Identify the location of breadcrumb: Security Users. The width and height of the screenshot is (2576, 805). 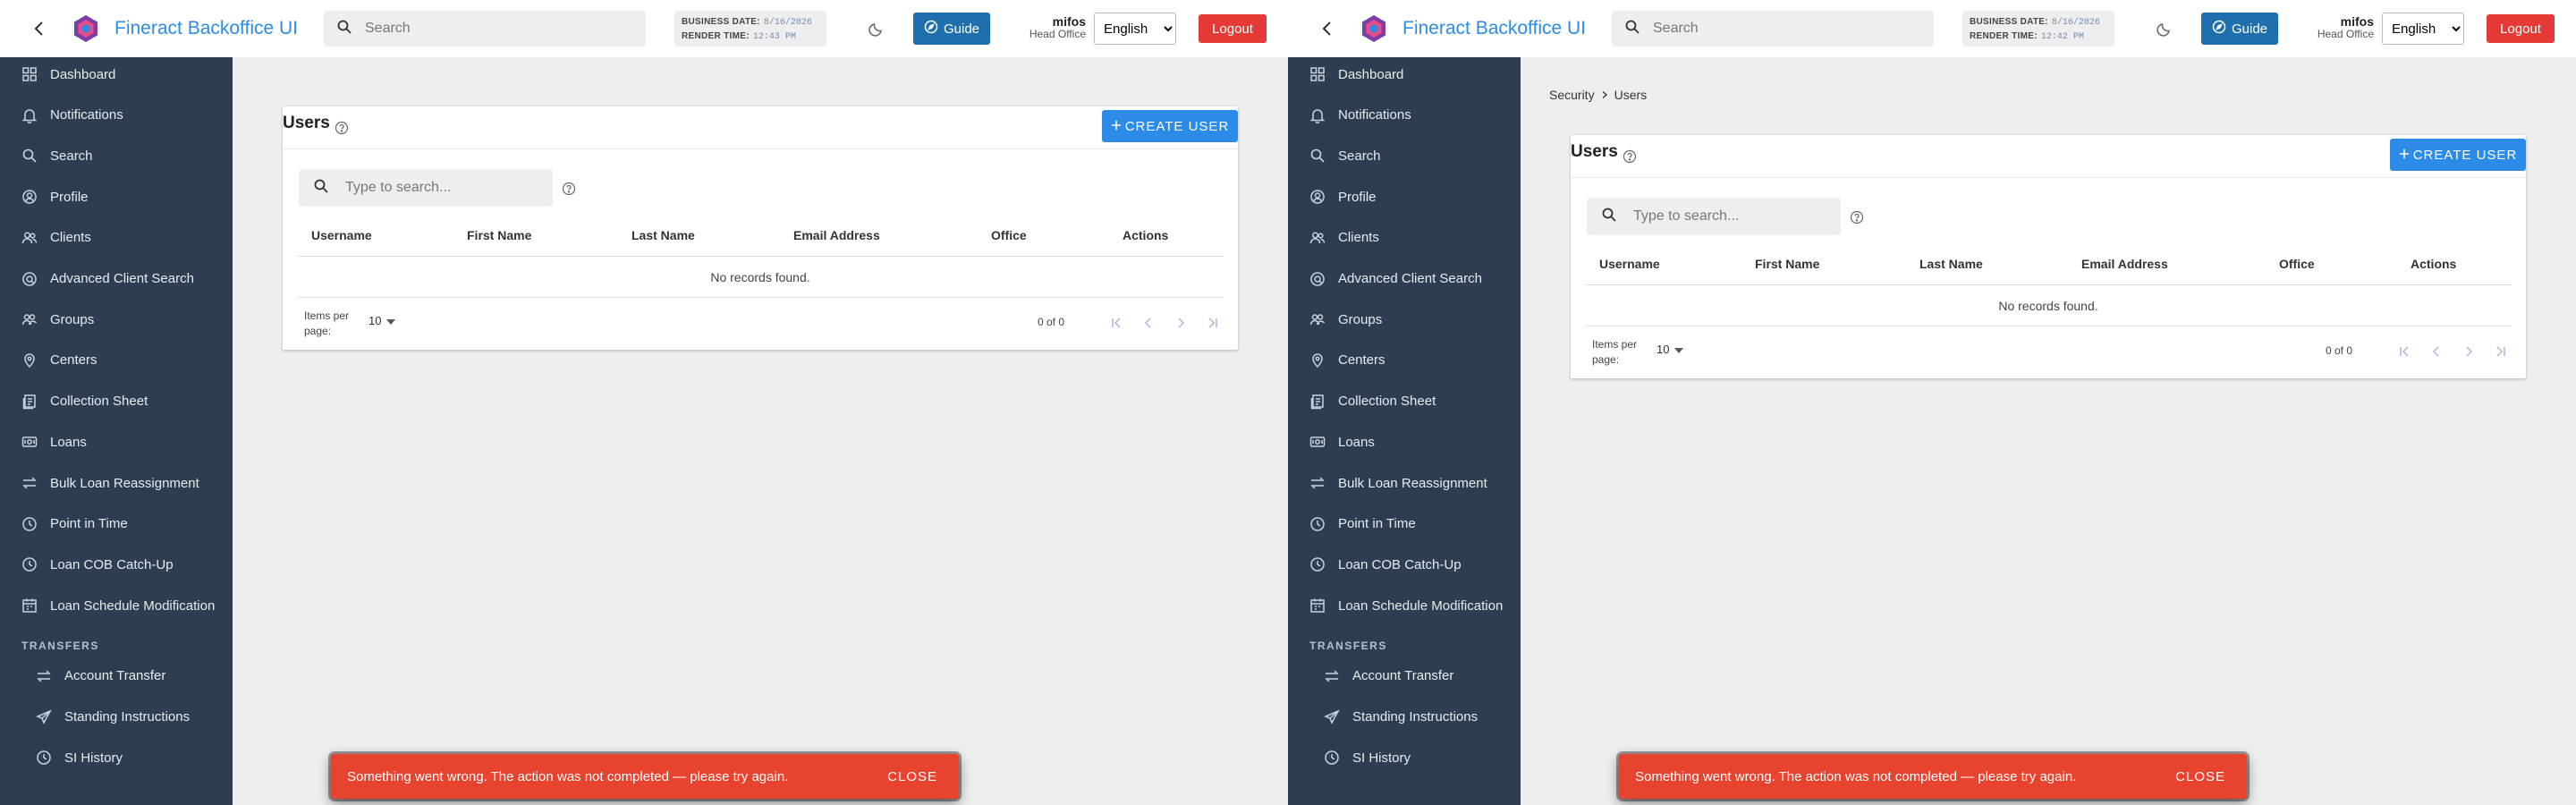
(1598, 95).